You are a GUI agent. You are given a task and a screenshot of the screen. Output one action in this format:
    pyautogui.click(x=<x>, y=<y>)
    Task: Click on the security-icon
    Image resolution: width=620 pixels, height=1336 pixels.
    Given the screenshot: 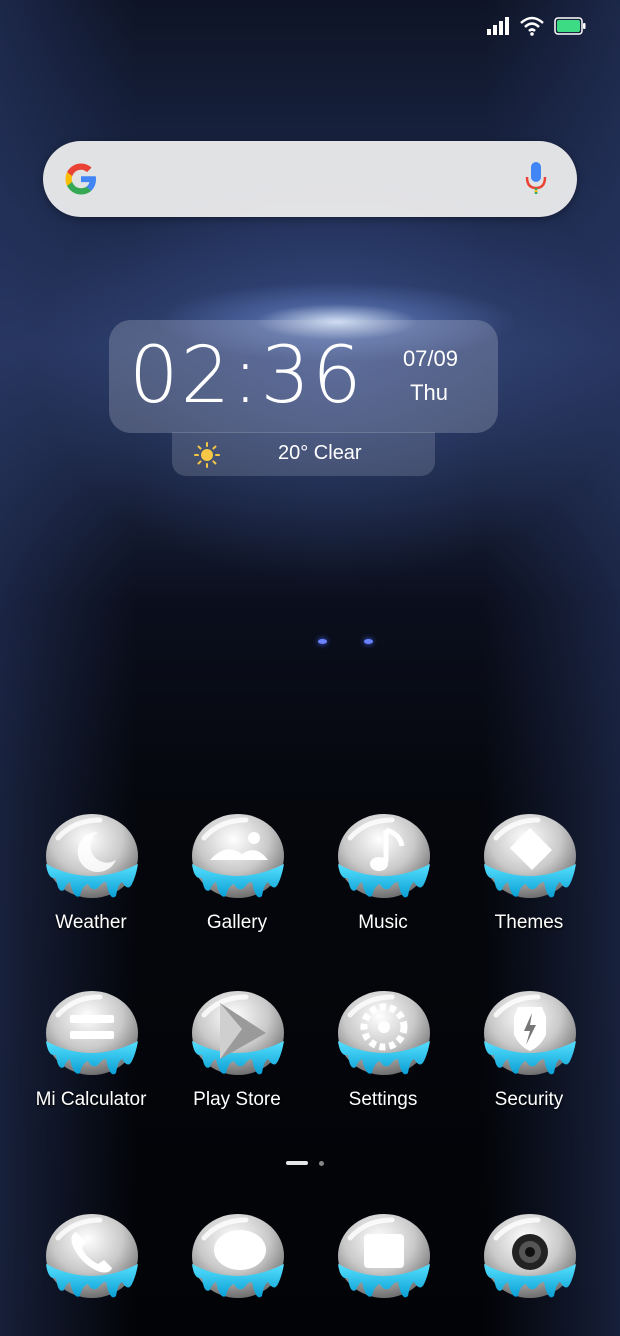 What is the action you would take?
    pyautogui.click(x=530, y=1037)
    